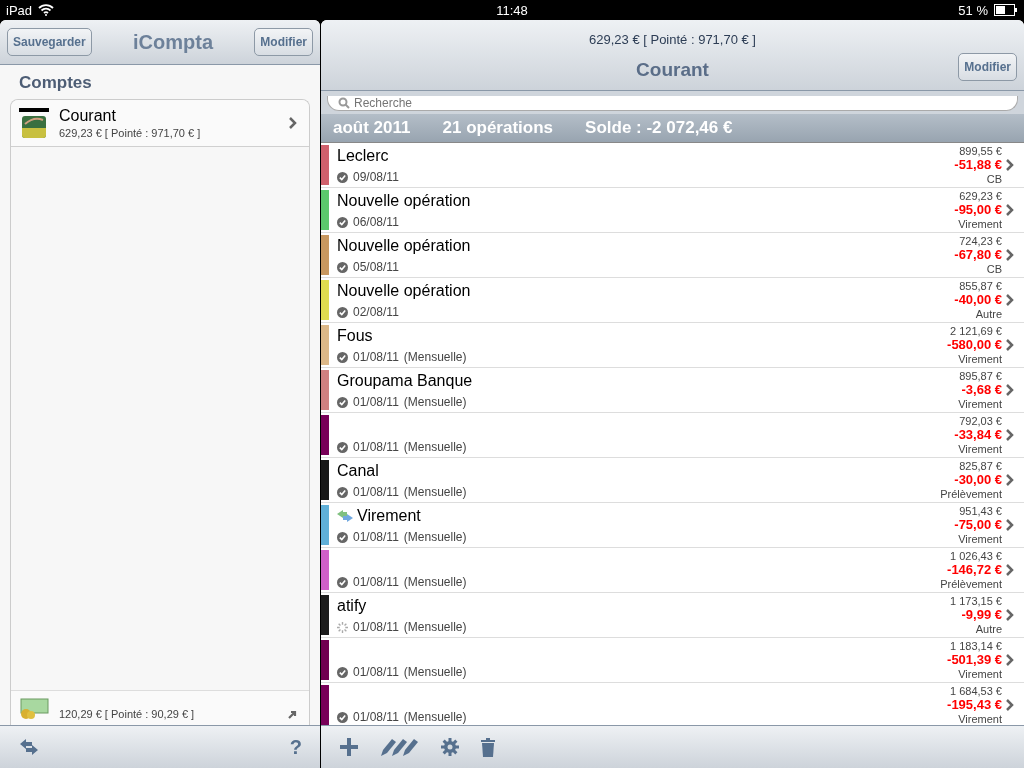 The height and width of the screenshot is (768, 1024). I want to click on operation-amount: -51,88 €, so click(978, 165).